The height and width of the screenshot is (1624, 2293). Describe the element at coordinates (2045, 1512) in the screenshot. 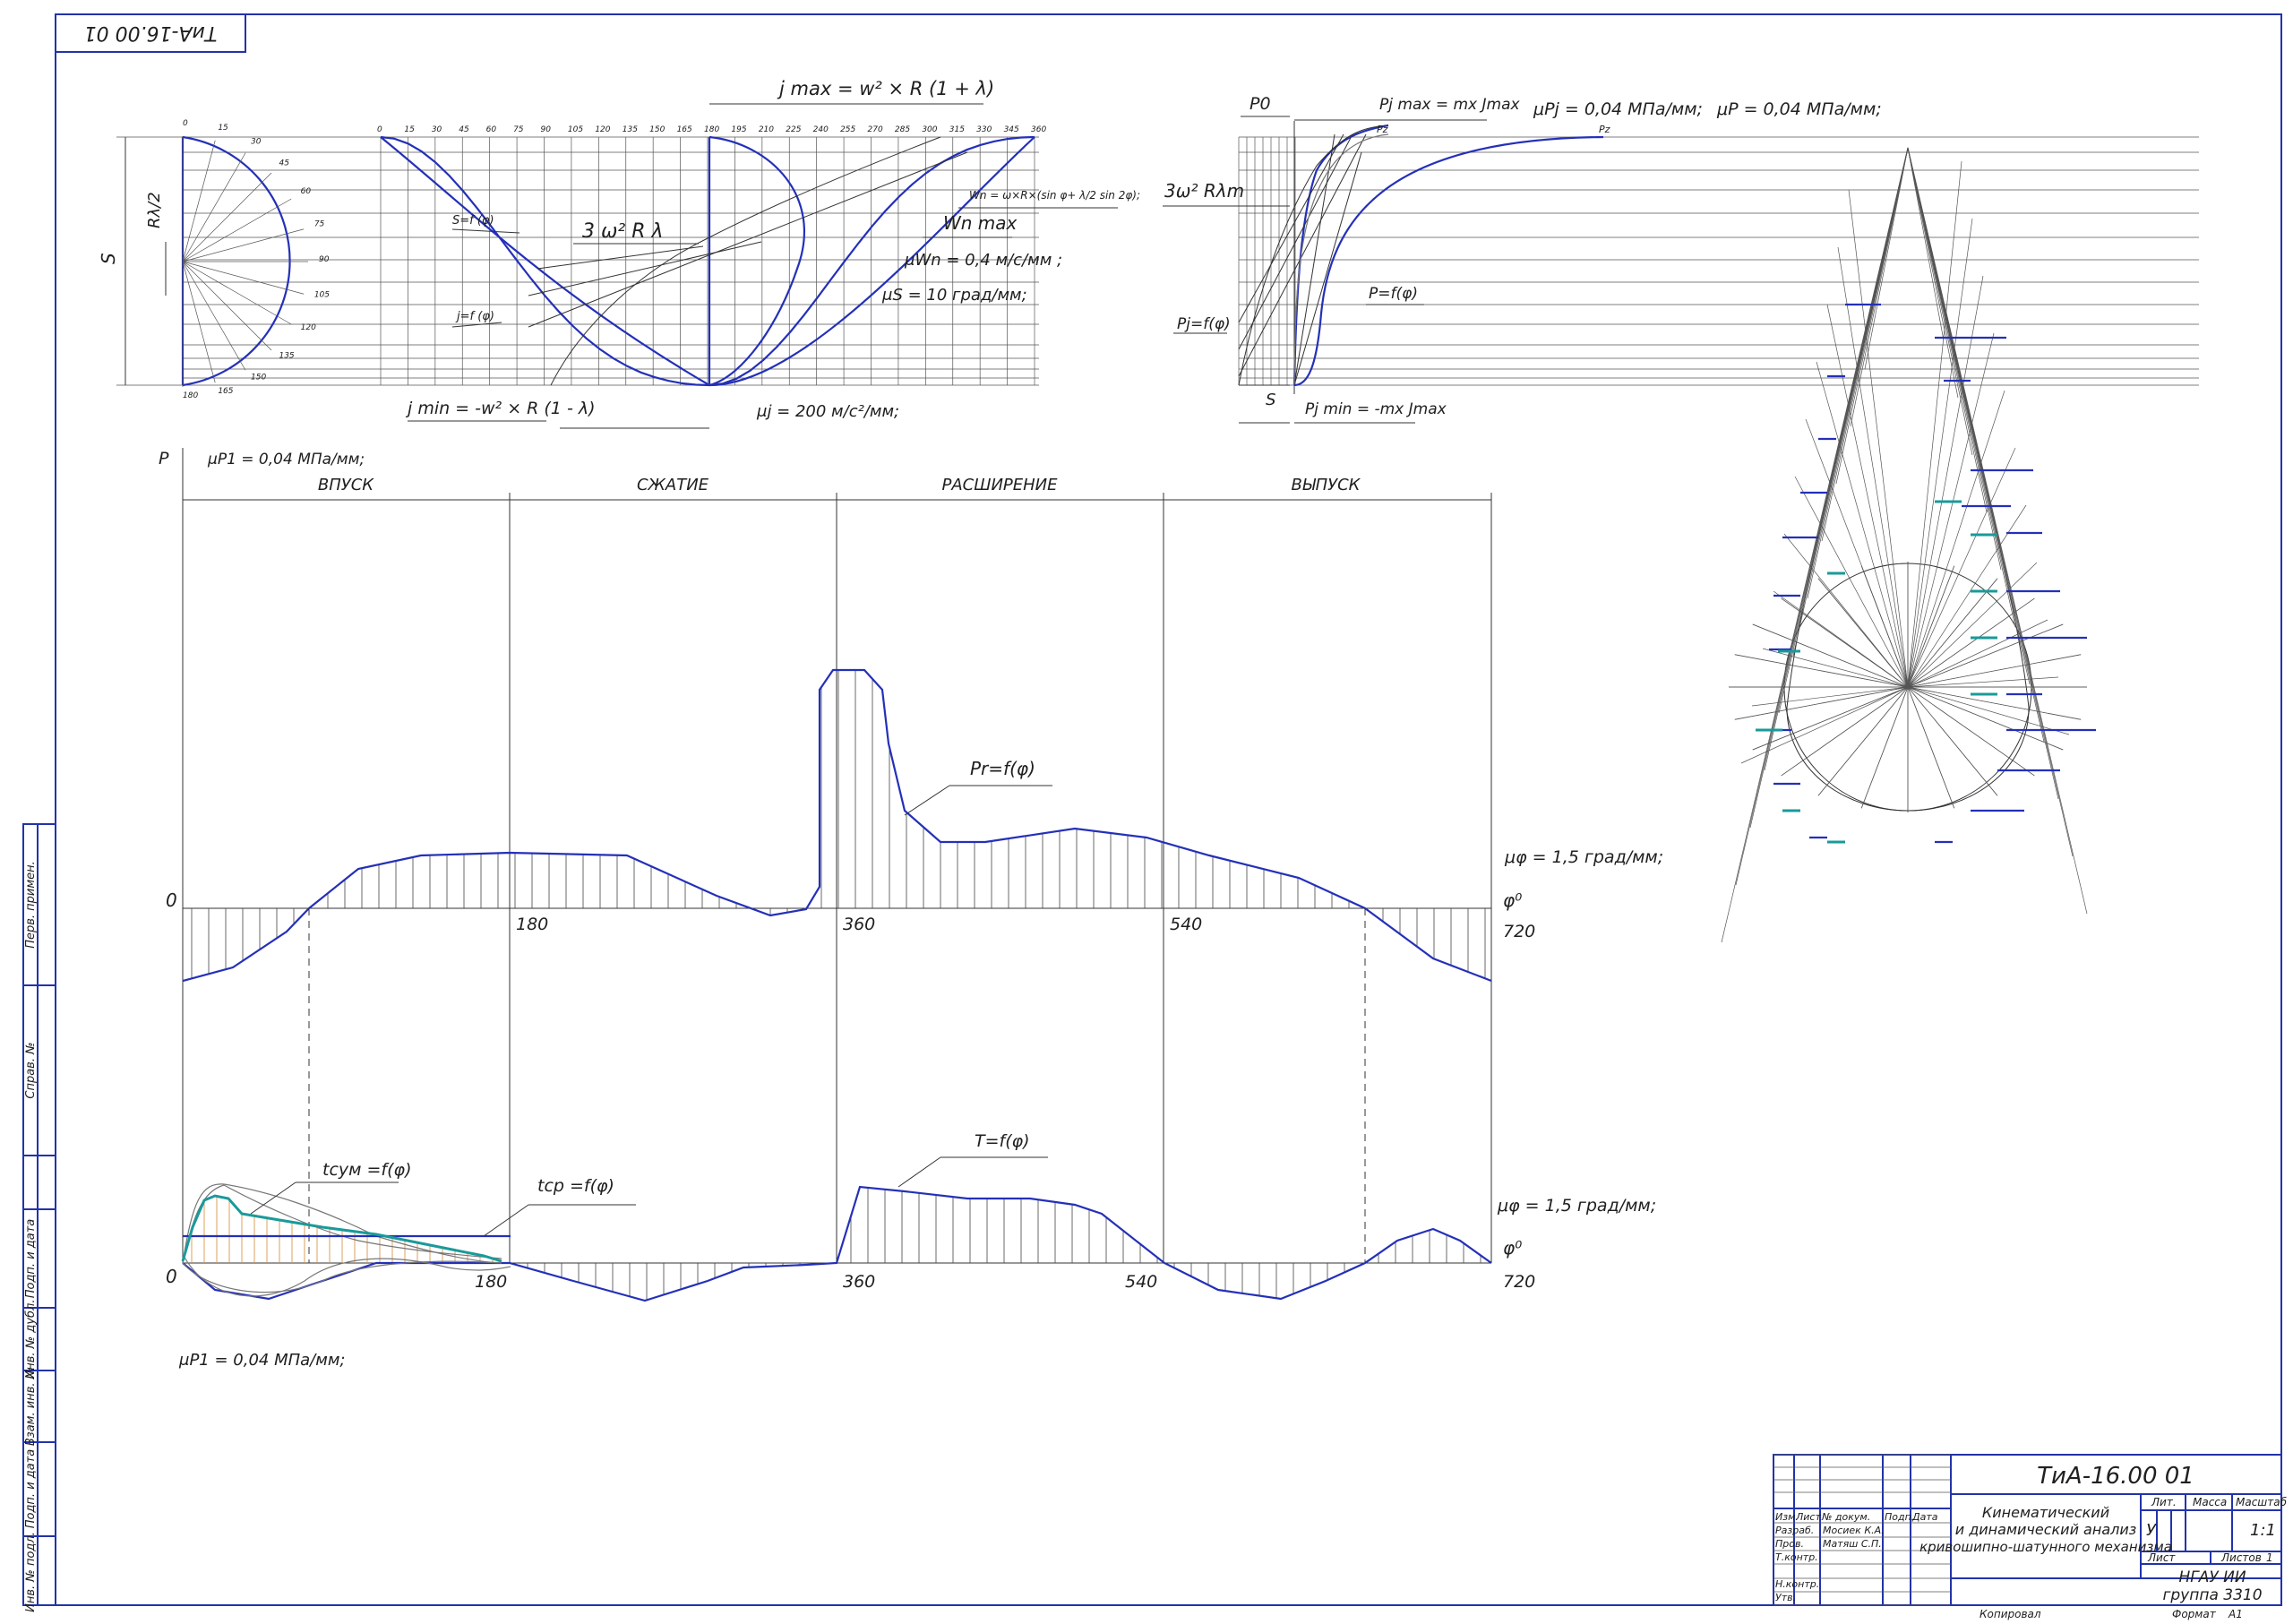

I see `tb-title-1: Кинематический` at that location.